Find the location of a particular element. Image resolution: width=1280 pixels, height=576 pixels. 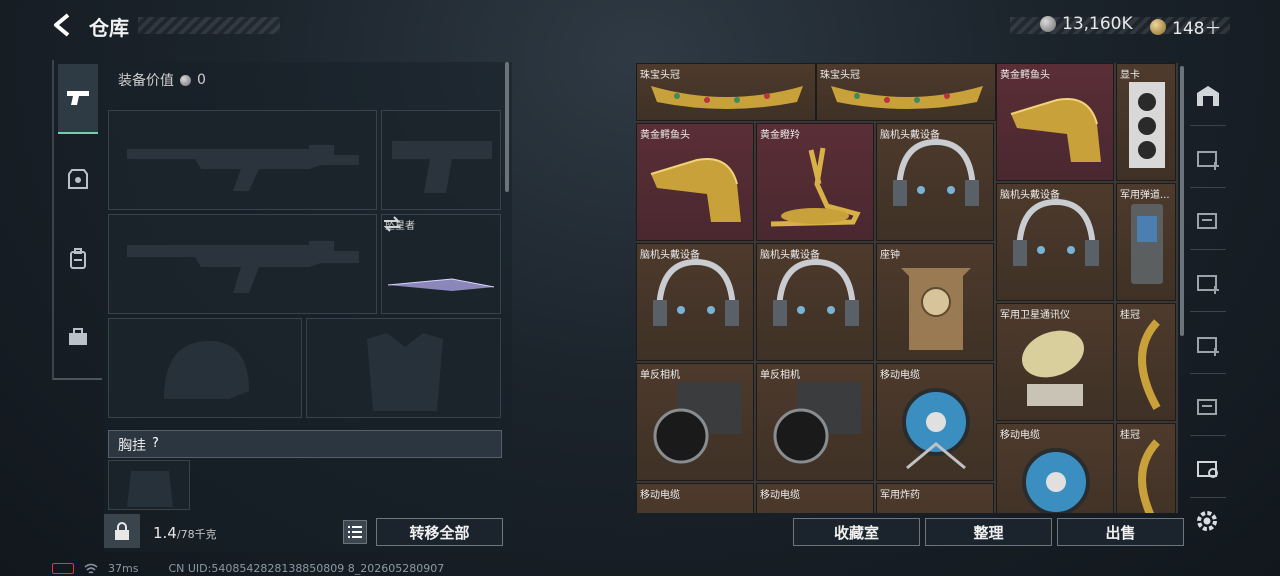

page-title: 仓库 is located at coordinates (109, 28).